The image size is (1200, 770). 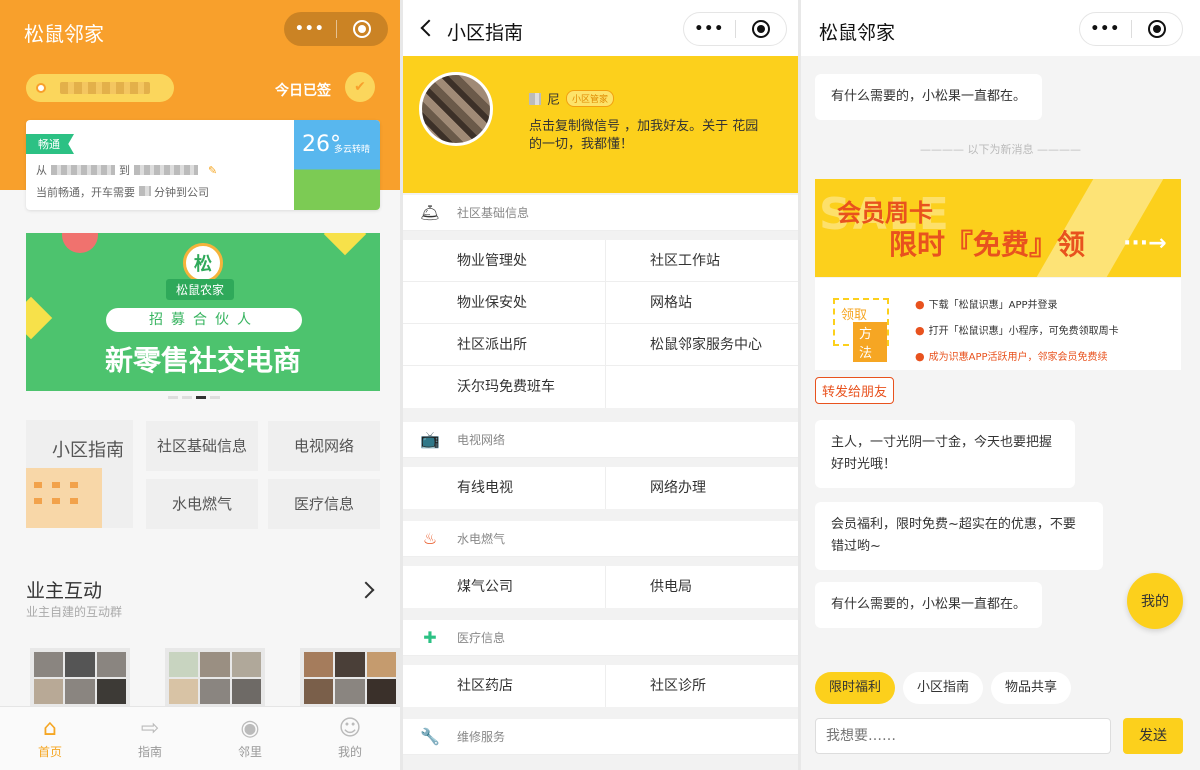 I want to click on signpost-icon: ⇨, so click(x=150, y=728).